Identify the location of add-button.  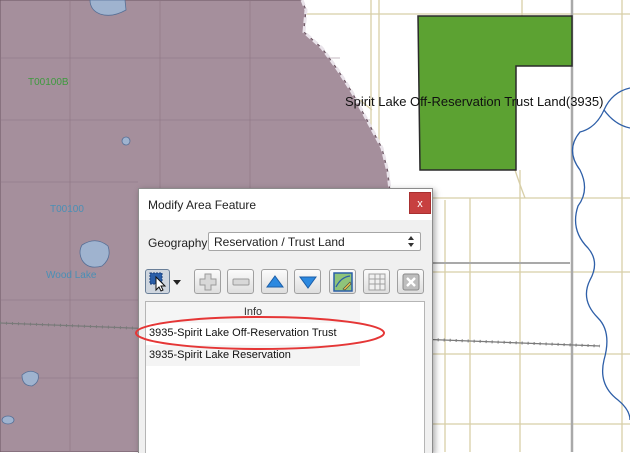
(207, 281).